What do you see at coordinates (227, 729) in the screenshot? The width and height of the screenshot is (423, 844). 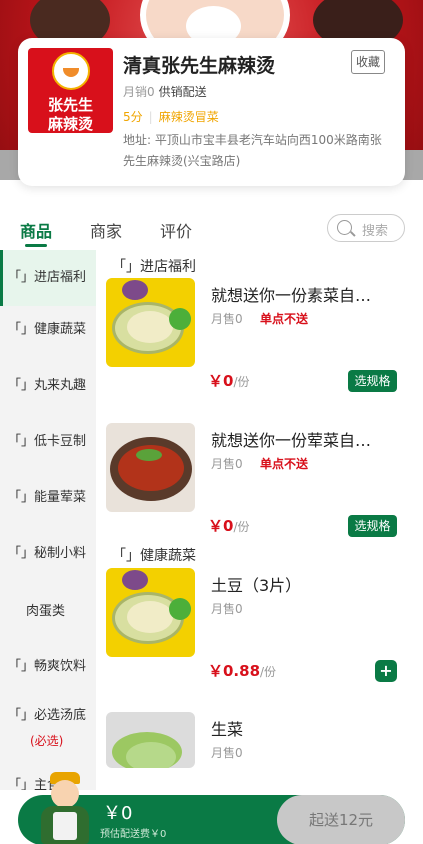 I see `dish-name: 生菜` at bounding box center [227, 729].